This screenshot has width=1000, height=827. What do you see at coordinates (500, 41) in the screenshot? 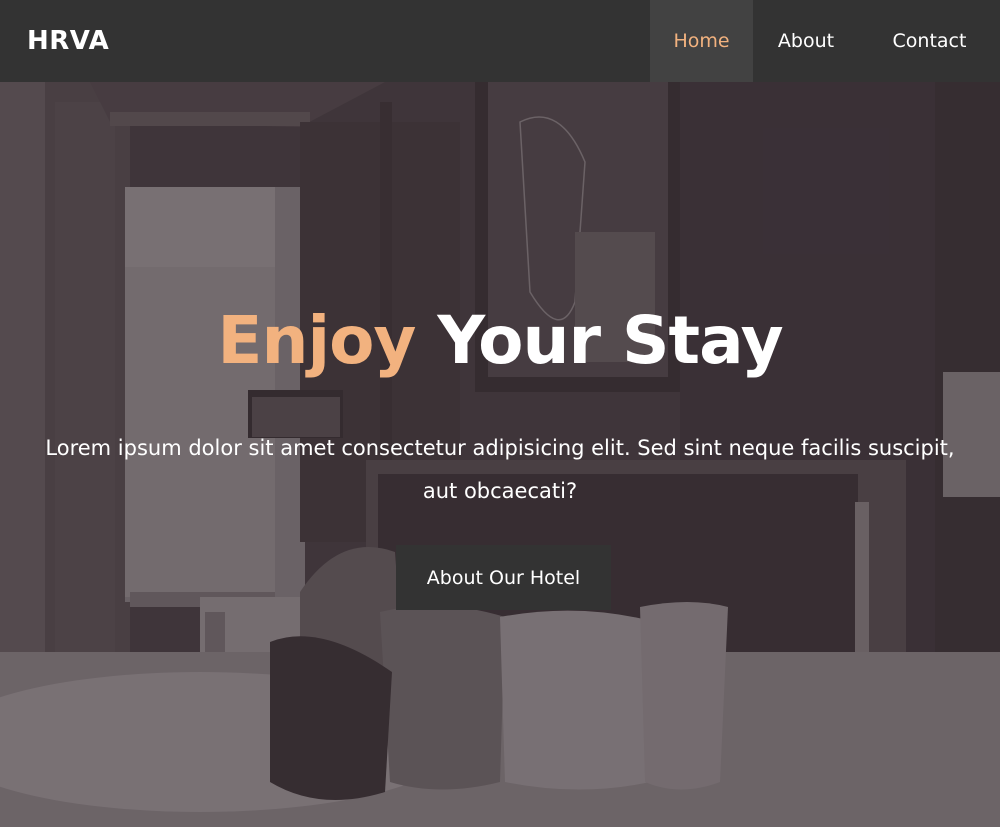
I see `top-navbar: HRVA Home About Contact` at bounding box center [500, 41].